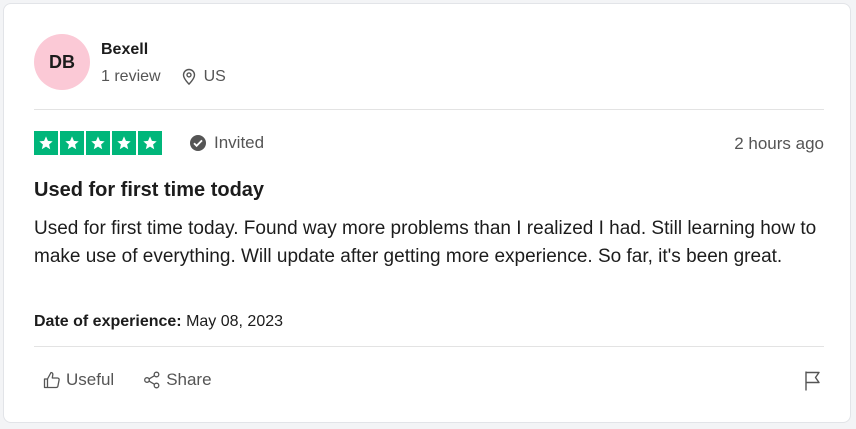 Image resolution: width=856 pixels, height=429 pixels. Describe the element at coordinates (189, 379) in the screenshot. I see `share-label: Share` at that location.